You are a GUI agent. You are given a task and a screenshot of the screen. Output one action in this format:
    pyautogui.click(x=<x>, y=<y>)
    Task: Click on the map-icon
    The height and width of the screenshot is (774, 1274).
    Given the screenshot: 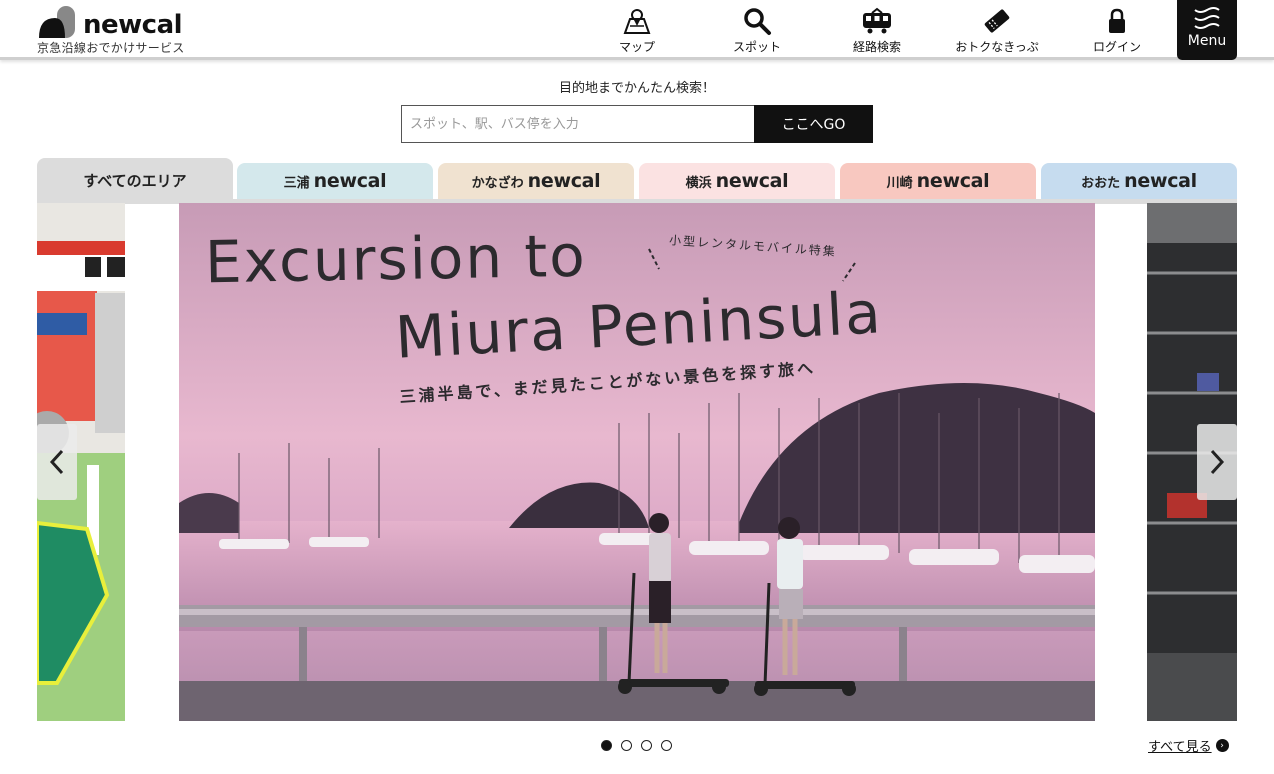 What is the action you would take?
    pyautogui.click(x=637, y=21)
    